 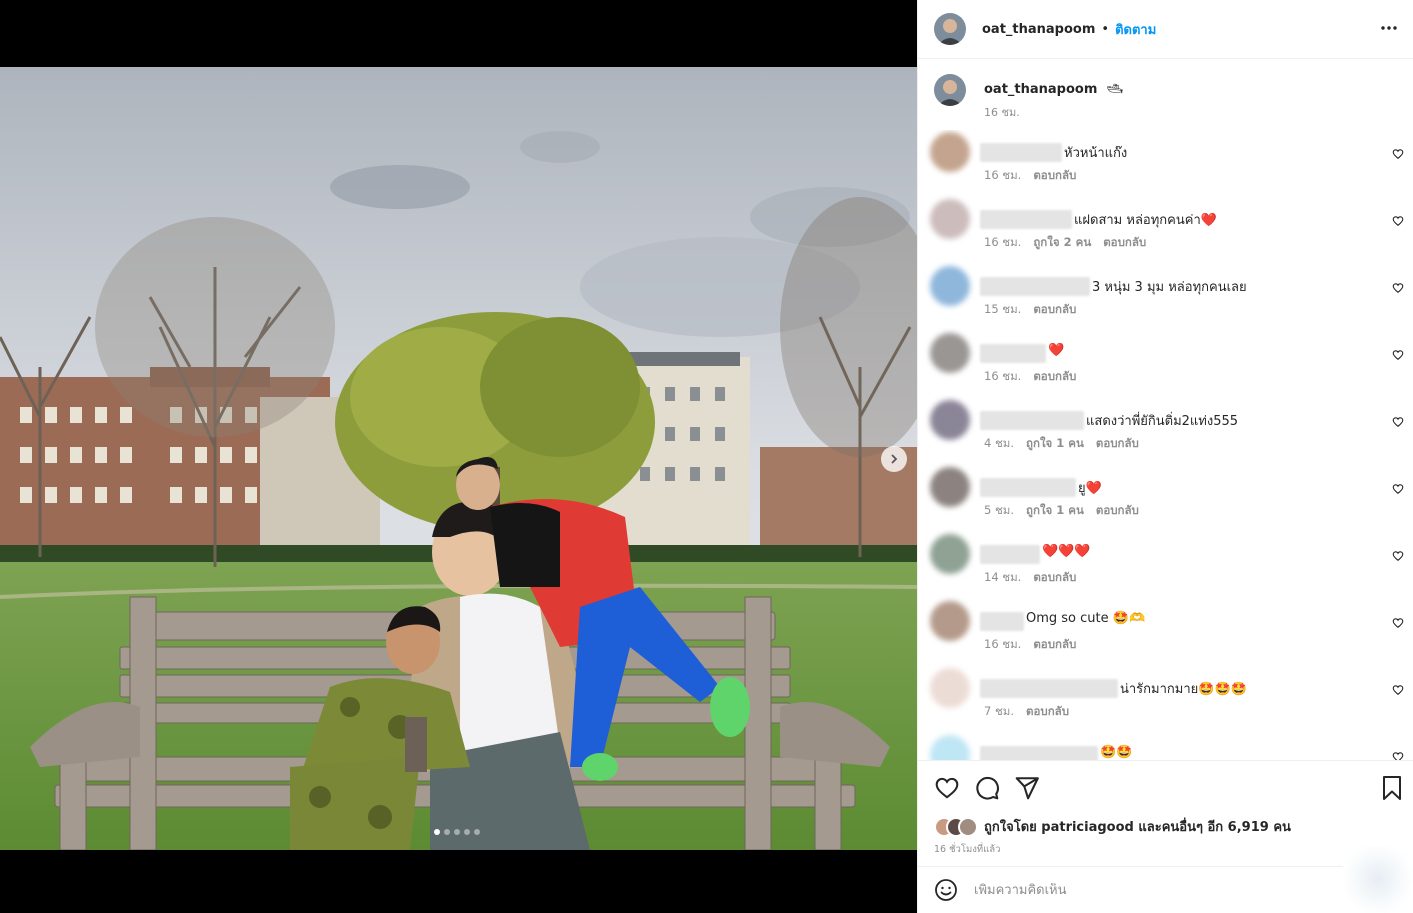 I want to click on bookmark-icon, so click(x=1392, y=788).